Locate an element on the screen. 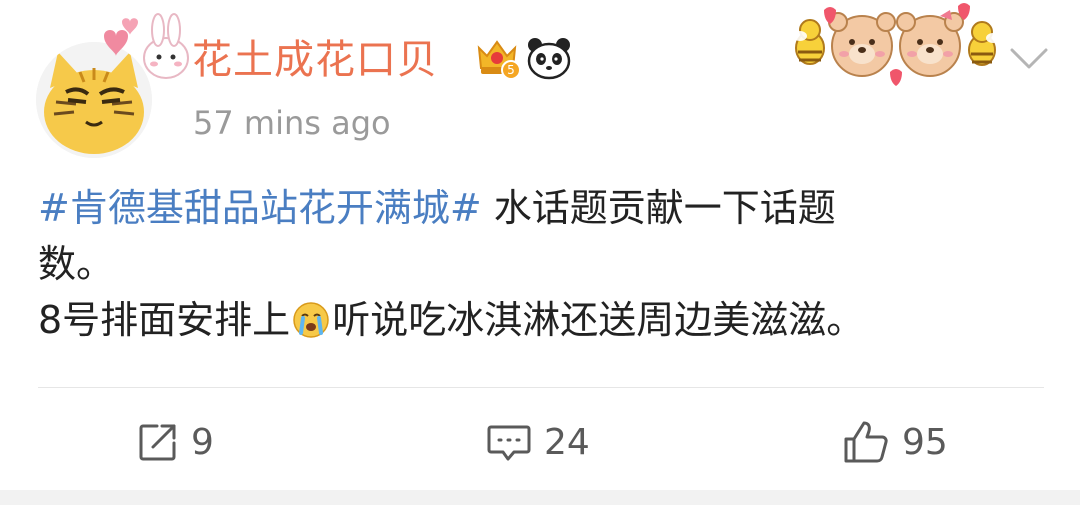 This screenshot has height=505, width=1080. svg-text: 5 is located at coordinates (511, 70).